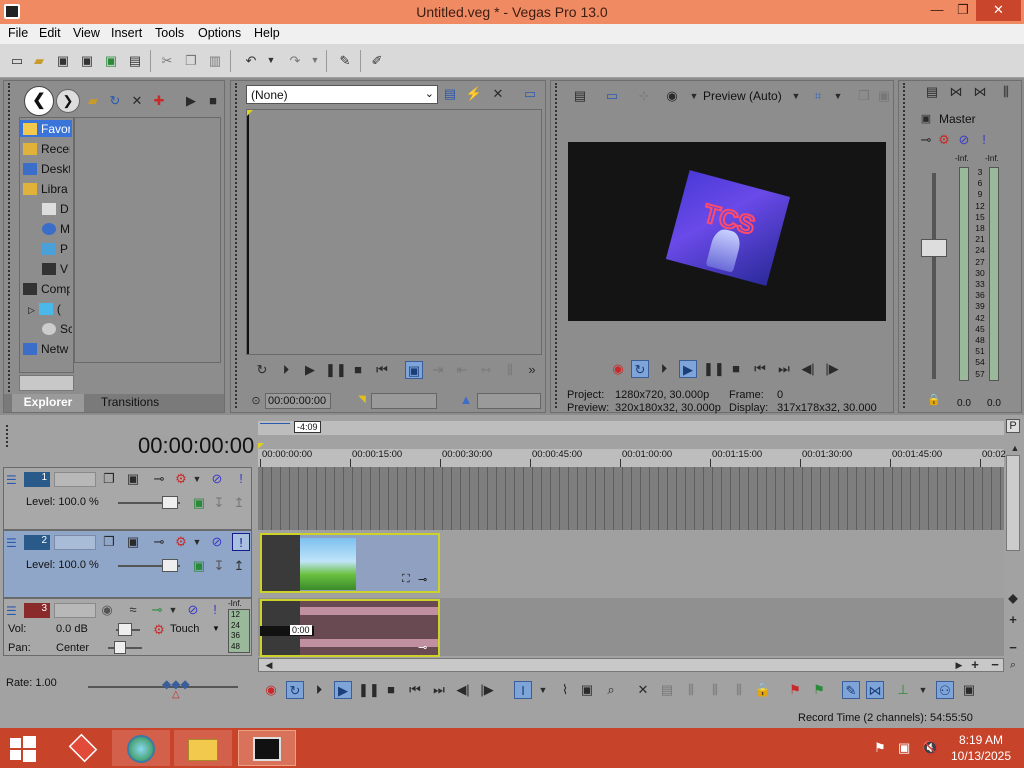 The width and height of the screenshot is (1024, 768). I want to click on track-motion-icon: ❐, so click(109, 542).